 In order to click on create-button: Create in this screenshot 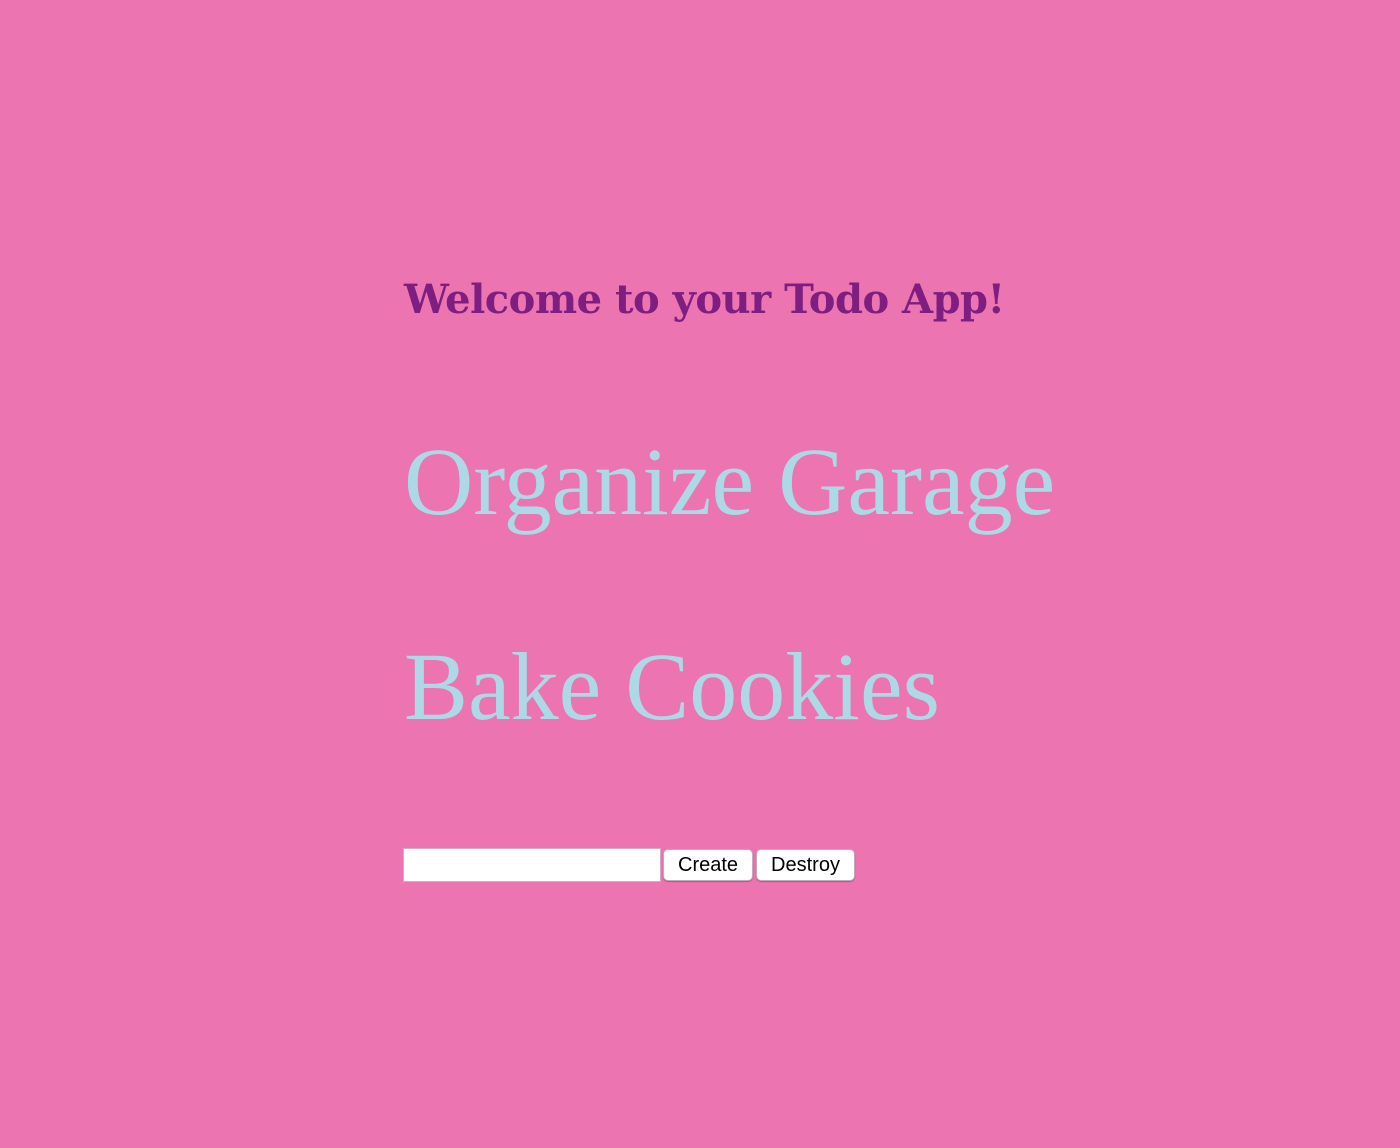, I will do `click(708, 865)`.